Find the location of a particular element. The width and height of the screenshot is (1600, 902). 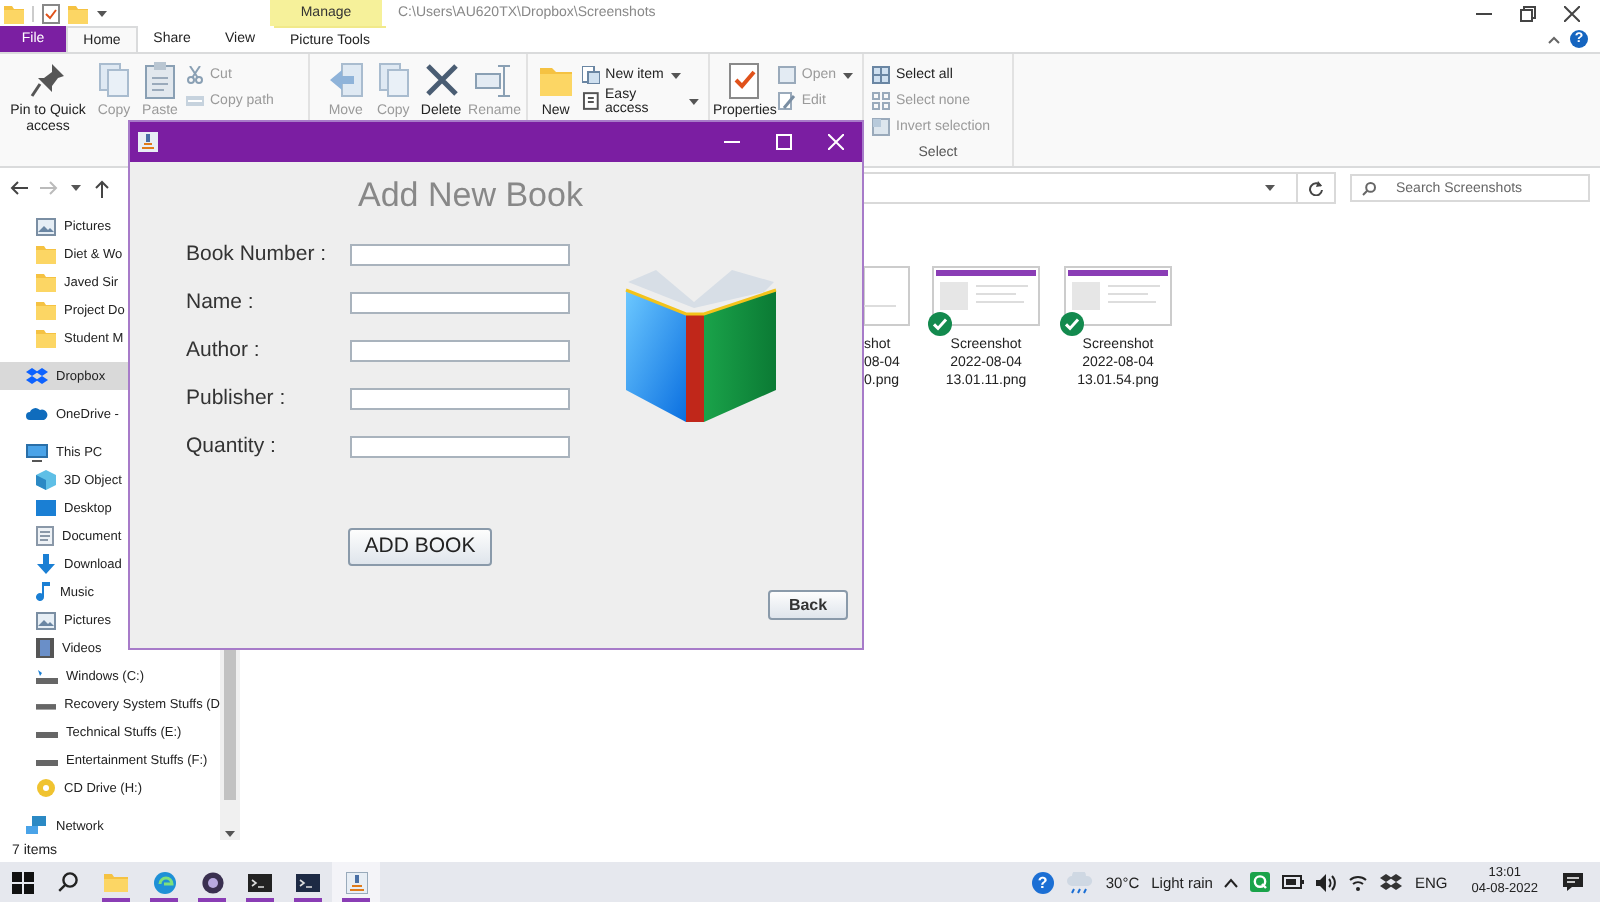

chevron-down-icon is located at coordinates (1270, 188).